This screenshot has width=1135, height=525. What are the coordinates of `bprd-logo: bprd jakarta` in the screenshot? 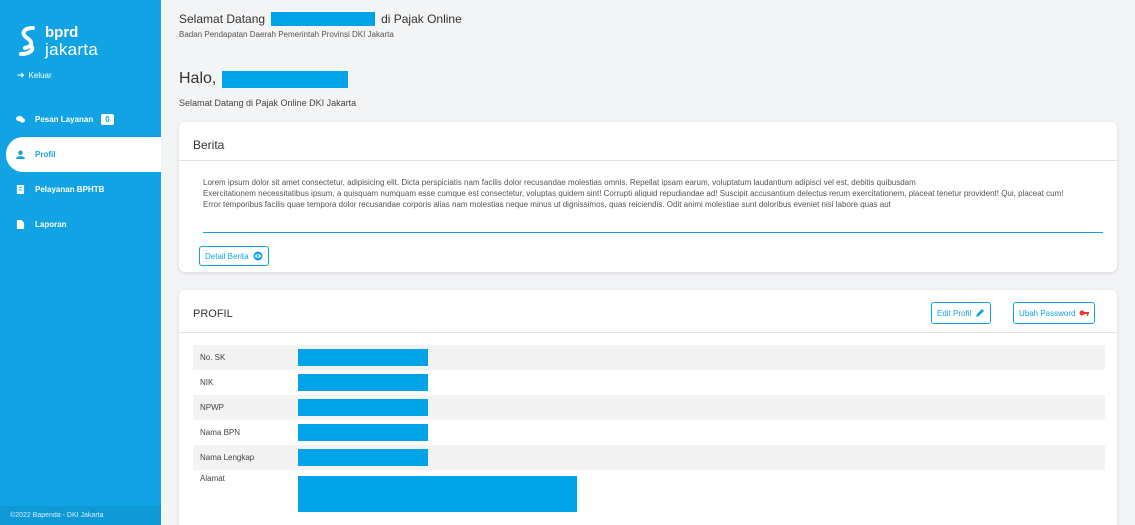 It's located at (57, 41).